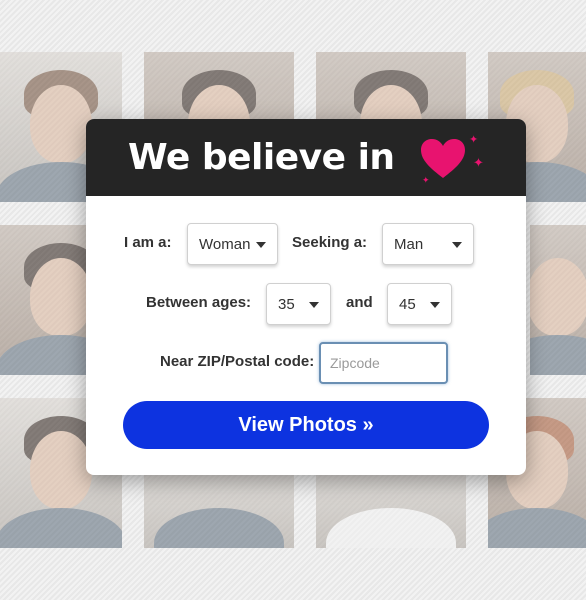 The width and height of the screenshot is (586, 600). I want to click on age-min-value: 35, so click(286, 304).